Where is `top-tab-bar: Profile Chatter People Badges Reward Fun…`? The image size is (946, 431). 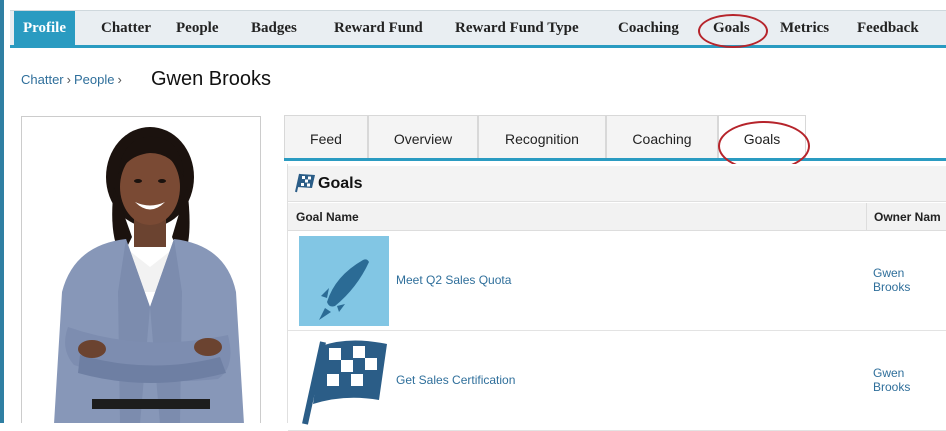
top-tab-bar: Profile Chatter People Badges Reward Fun… is located at coordinates (478, 29).